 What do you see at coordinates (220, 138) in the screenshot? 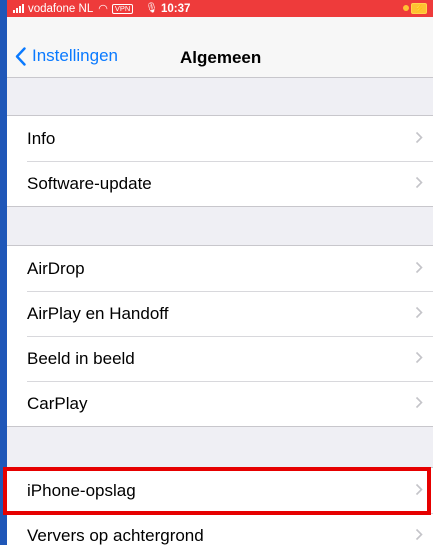
I see `list-item-info: Info` at bounding box center [220, 138].